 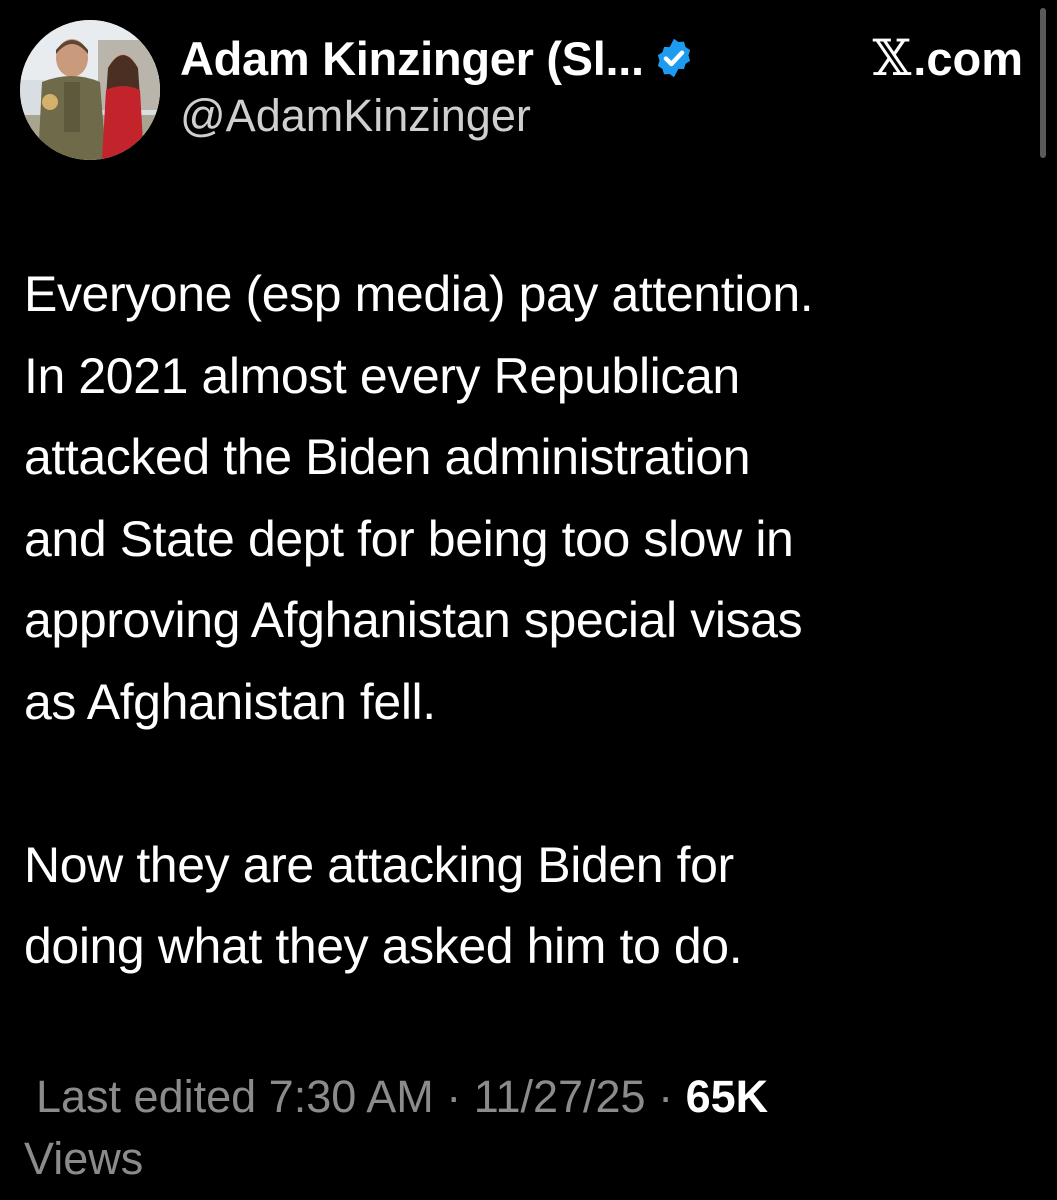 What do you see at coordinates (892, 58) in the screenshot?
I see `x-logo-icon: 𝕏` at bounding box center [892, 58].